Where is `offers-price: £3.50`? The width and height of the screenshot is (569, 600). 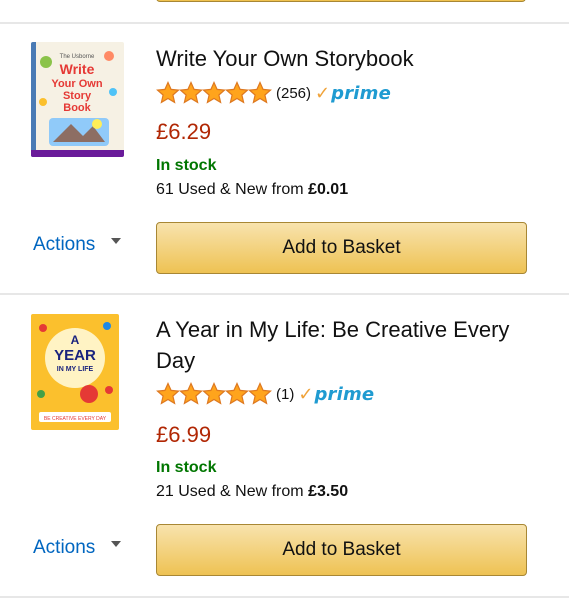 offers-price: £3.50 is located at coordinates (328, 491).